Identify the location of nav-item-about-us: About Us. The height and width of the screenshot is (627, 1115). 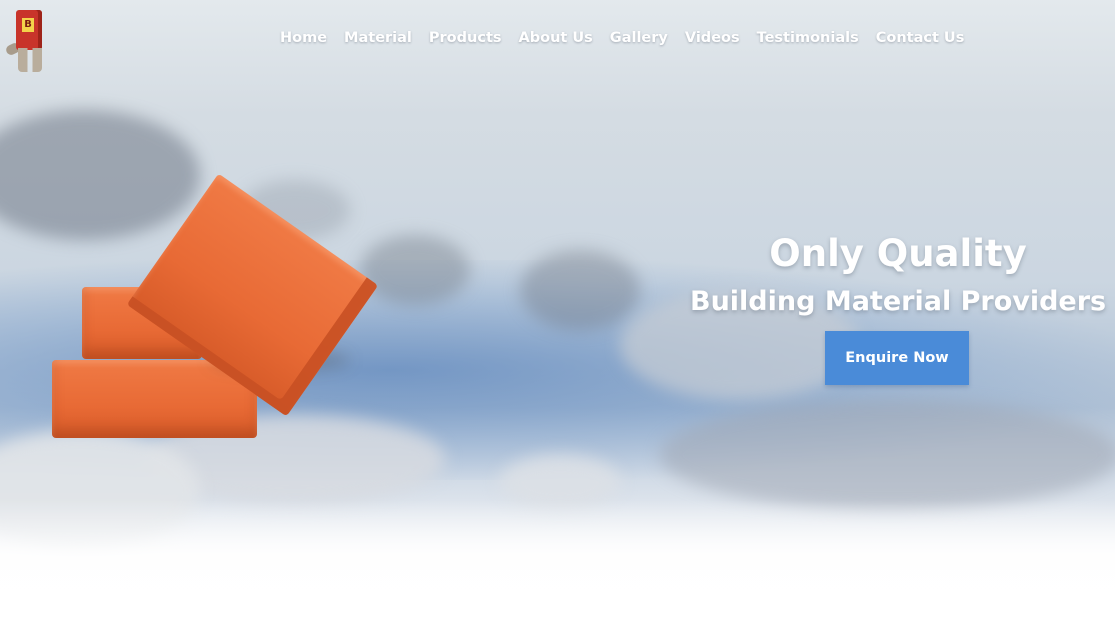
(556, 38).